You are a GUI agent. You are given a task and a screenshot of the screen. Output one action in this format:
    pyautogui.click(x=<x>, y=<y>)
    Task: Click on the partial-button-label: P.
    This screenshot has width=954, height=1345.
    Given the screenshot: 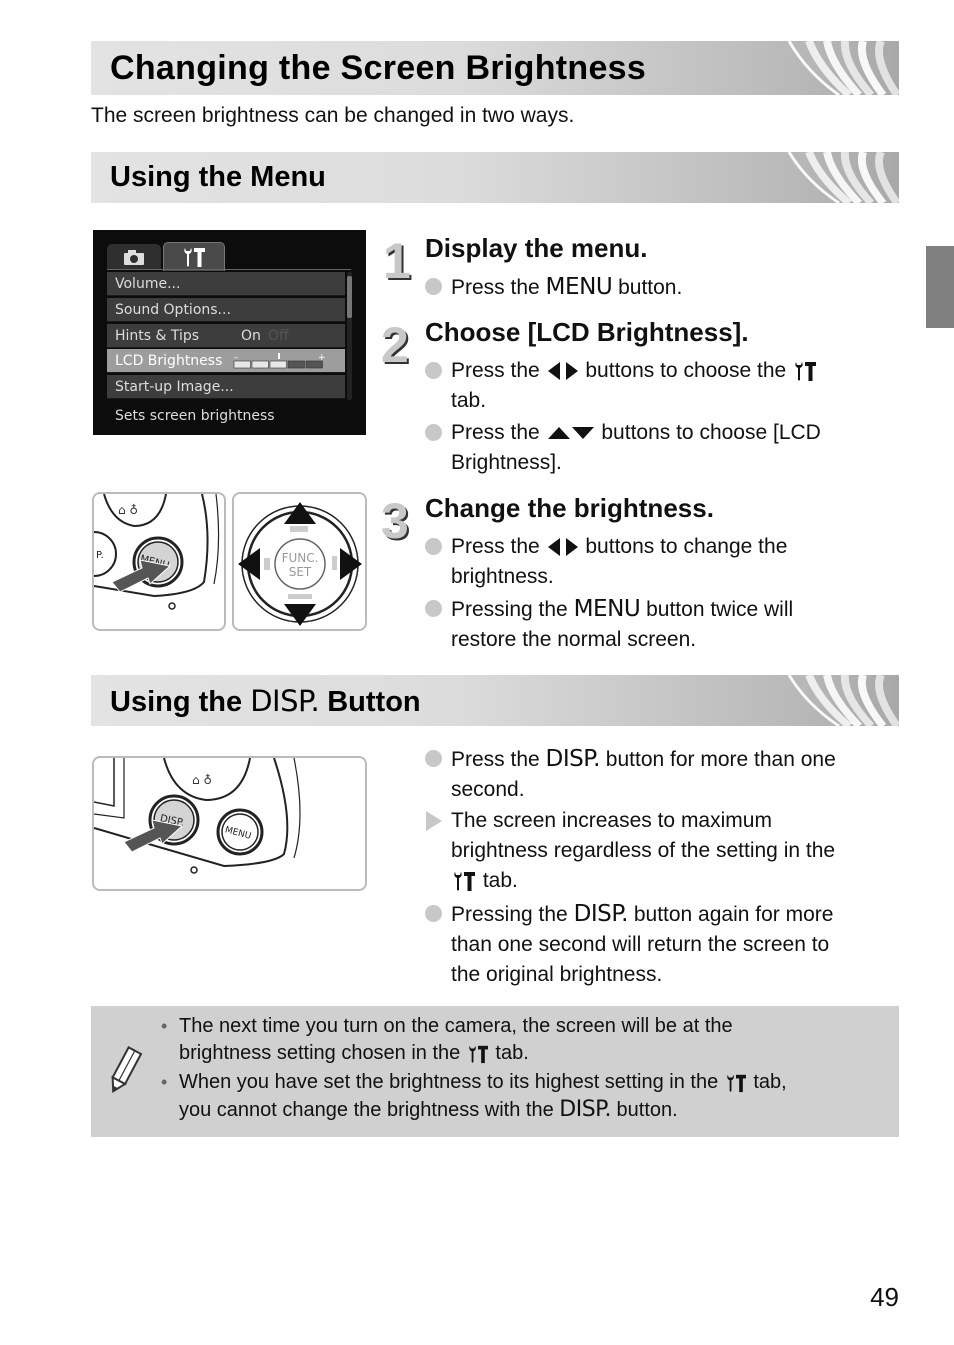 What is the action you would take?
    pyautogui.click(x=100, y=555)
    